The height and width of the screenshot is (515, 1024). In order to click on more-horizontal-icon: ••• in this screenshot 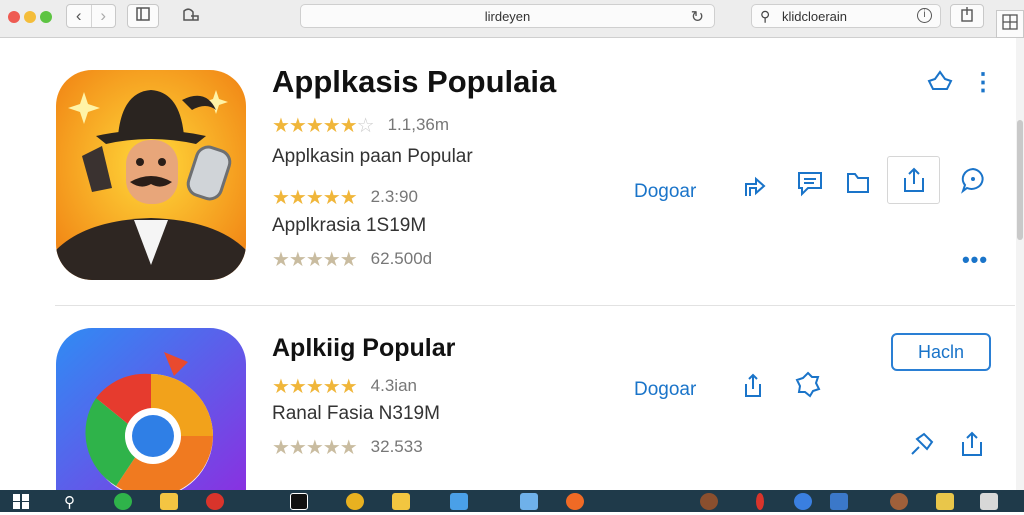, I will do `click(975, 259)`.